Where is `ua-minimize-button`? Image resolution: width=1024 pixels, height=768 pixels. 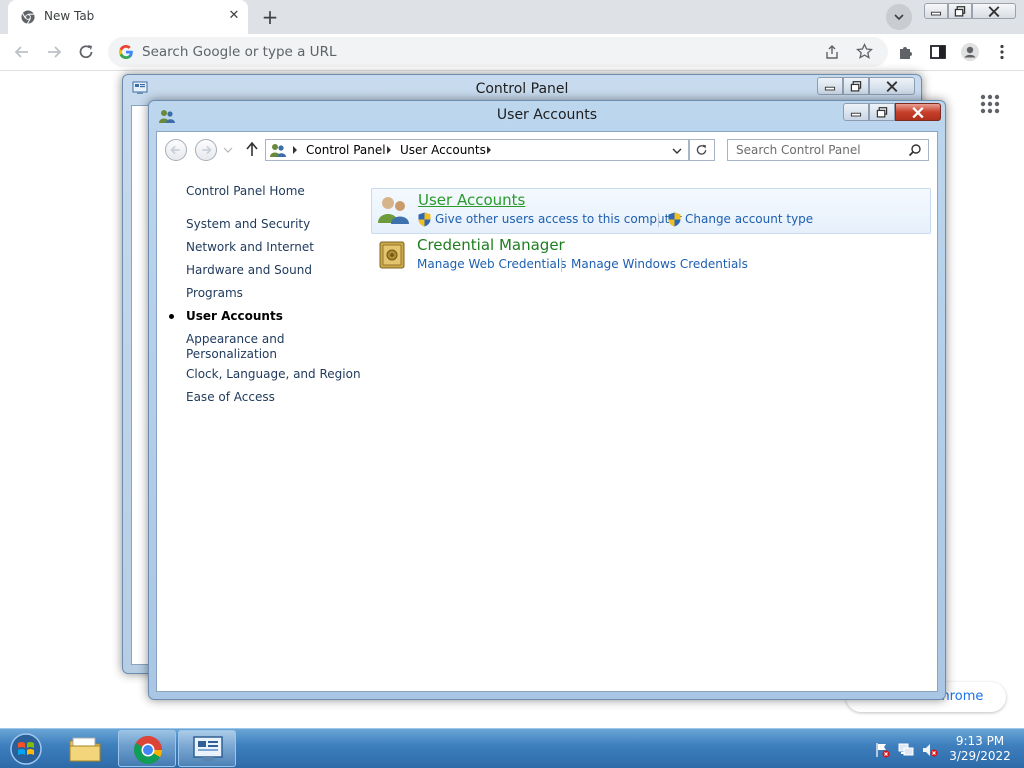
ua-minimize-button is located at coordinates (856, 112).